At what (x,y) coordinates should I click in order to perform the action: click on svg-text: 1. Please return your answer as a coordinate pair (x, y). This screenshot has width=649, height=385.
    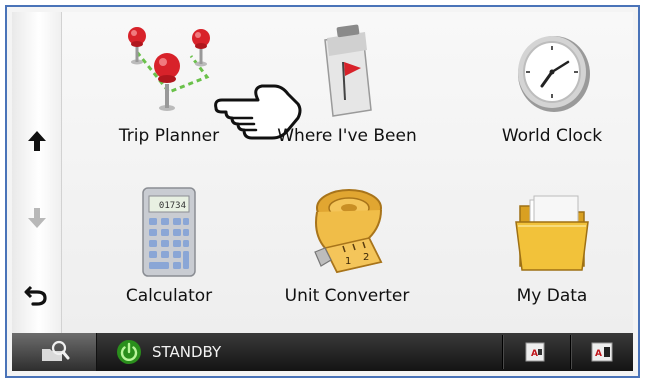
    Looking at the image, I should click on (348, 261).